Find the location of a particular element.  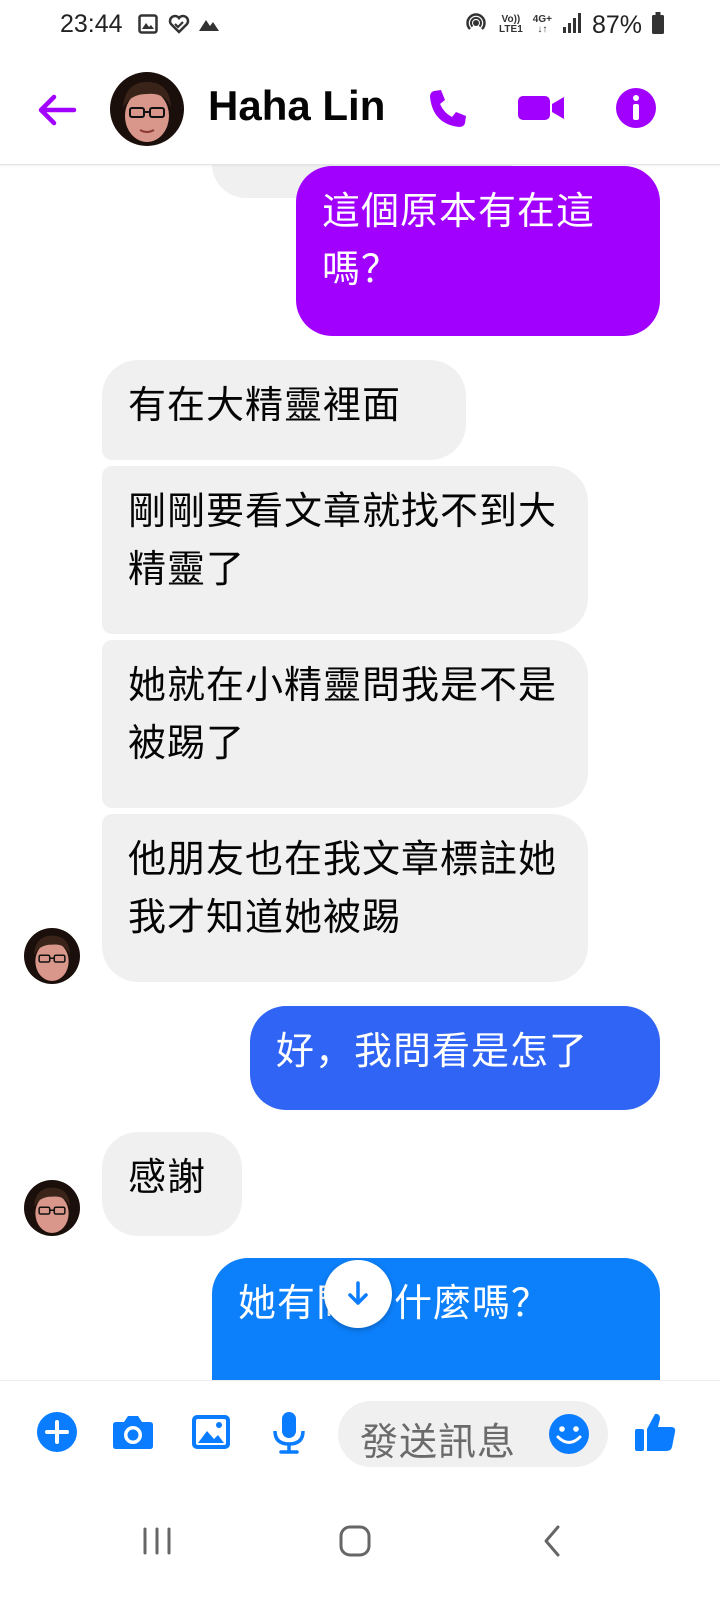

info-icon is located at coordinates (636, 108).